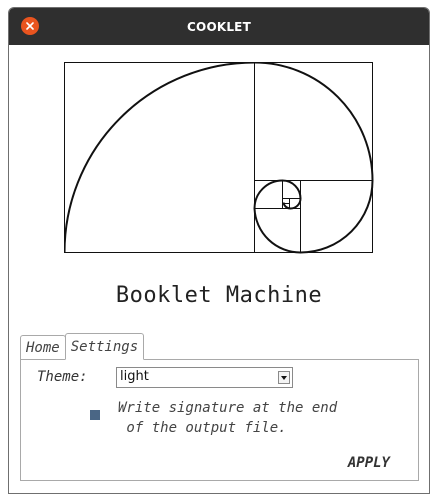 This screenshot has height=502, width=439. What do you see at coordinates (204, 377) in the screenshot?
I see `theme-dropdown: light` at bounding box center [204, 377].